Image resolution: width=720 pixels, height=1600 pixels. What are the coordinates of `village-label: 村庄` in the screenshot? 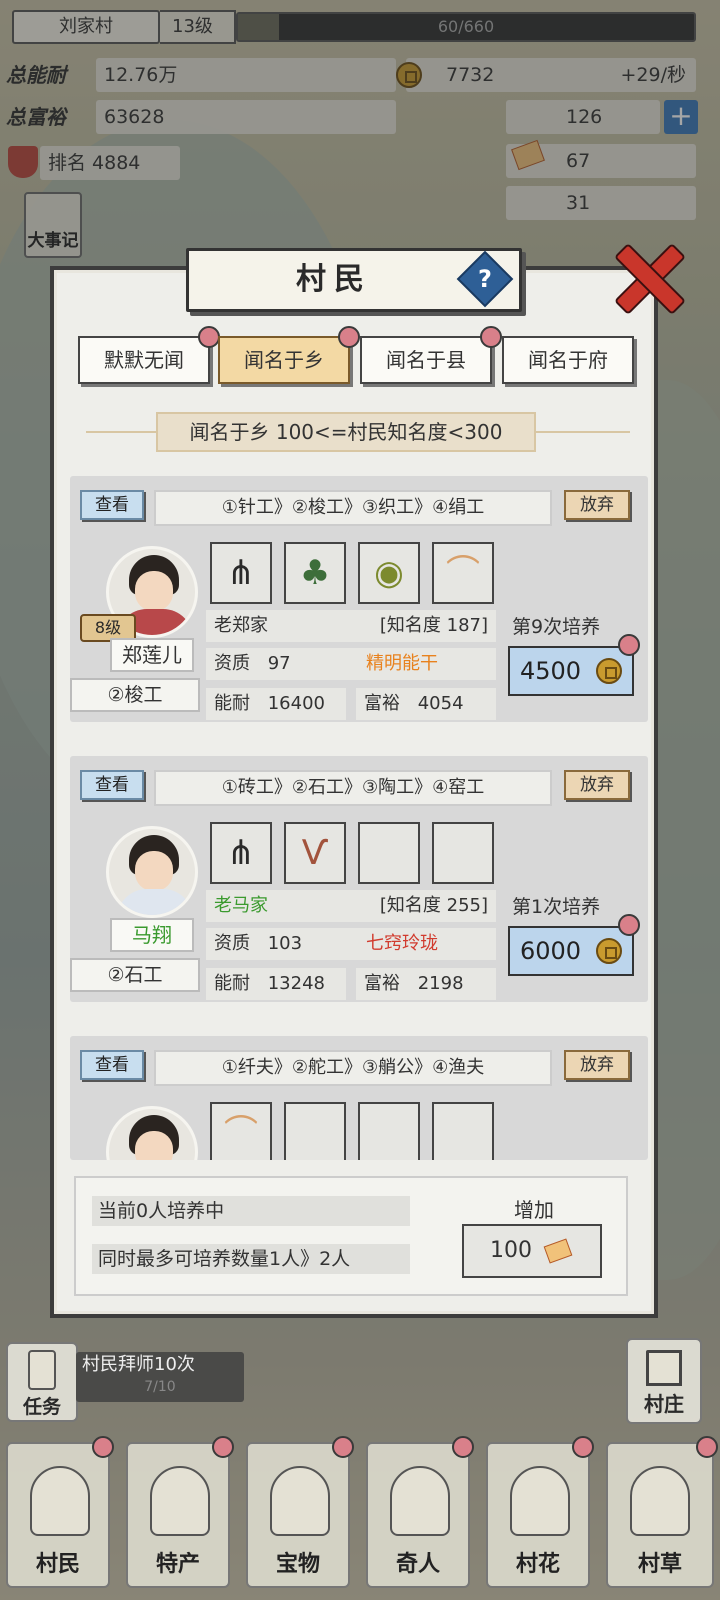 It's located at (664, 1404).